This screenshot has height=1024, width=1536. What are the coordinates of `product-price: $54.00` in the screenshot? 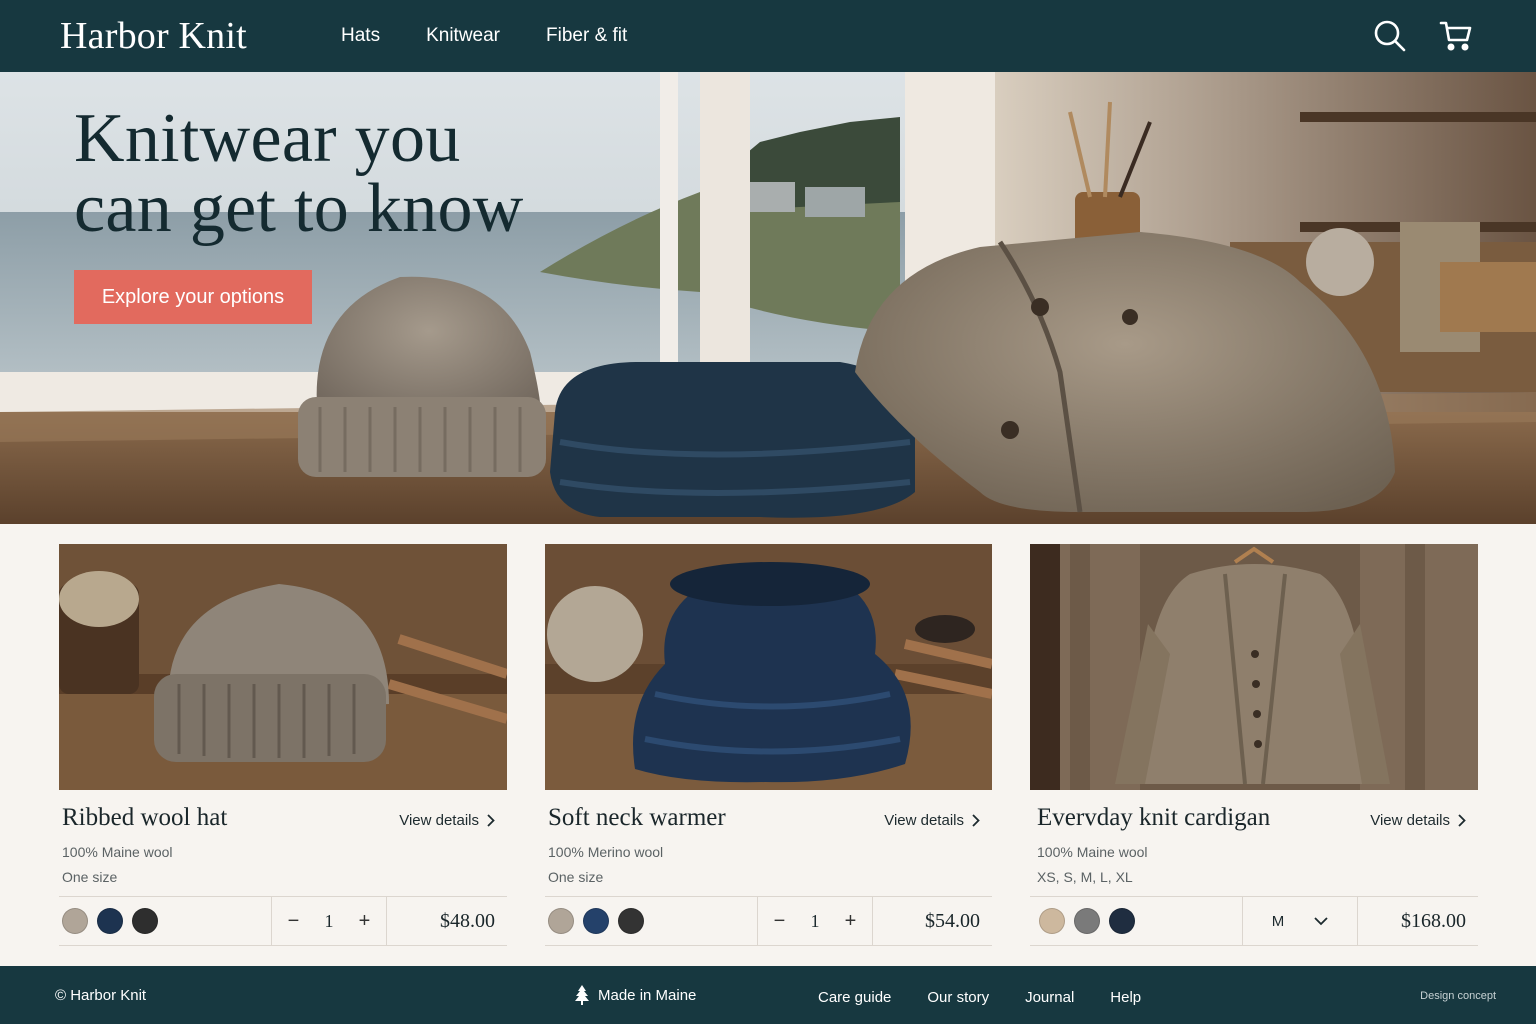 It's located at (952, 920).